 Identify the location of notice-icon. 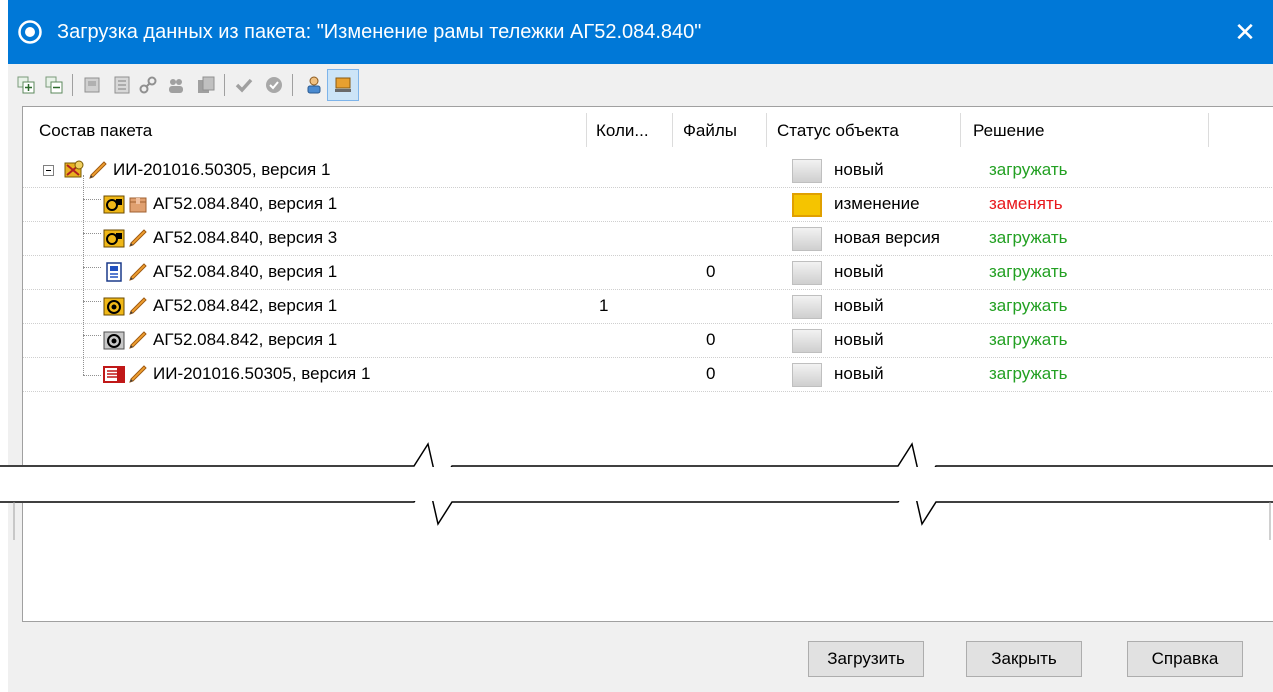
(114, 374).